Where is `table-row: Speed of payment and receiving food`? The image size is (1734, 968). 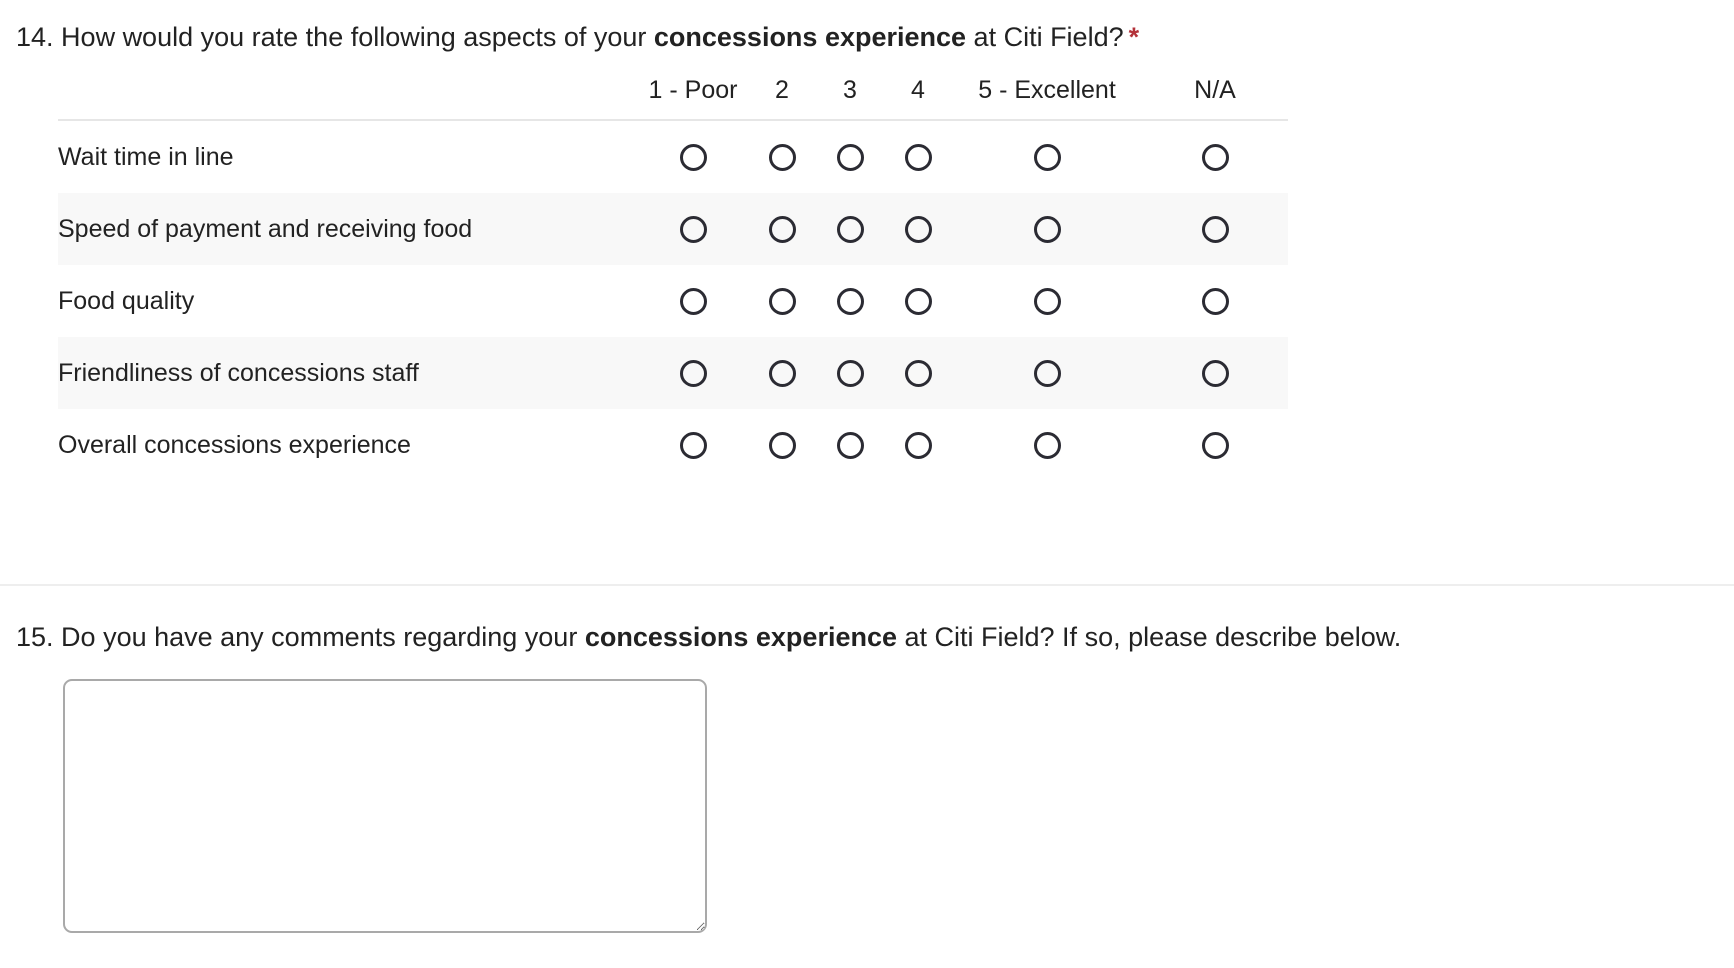
table-row: Speed of payment and receiving food is located at coordinates (673, 229).